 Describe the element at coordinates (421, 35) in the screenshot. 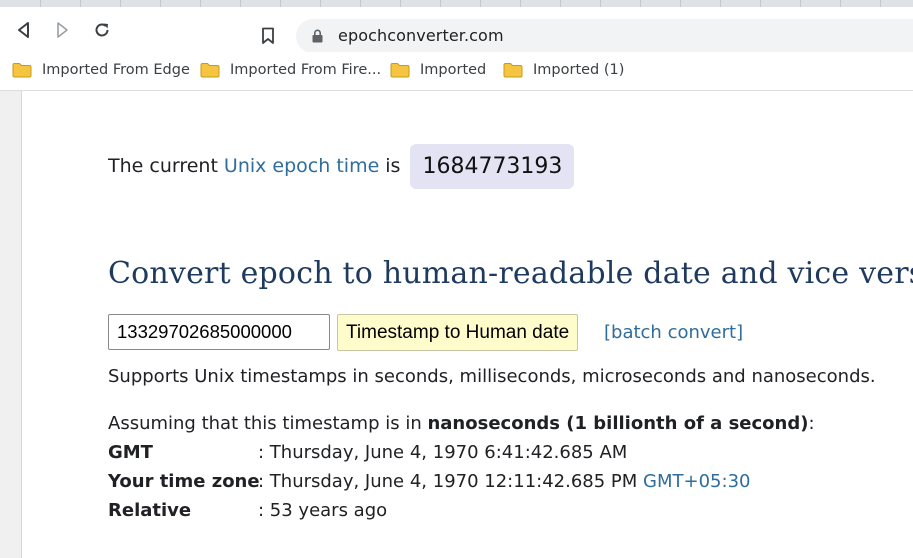

I see `url-text: epochconverter.com` at that location.